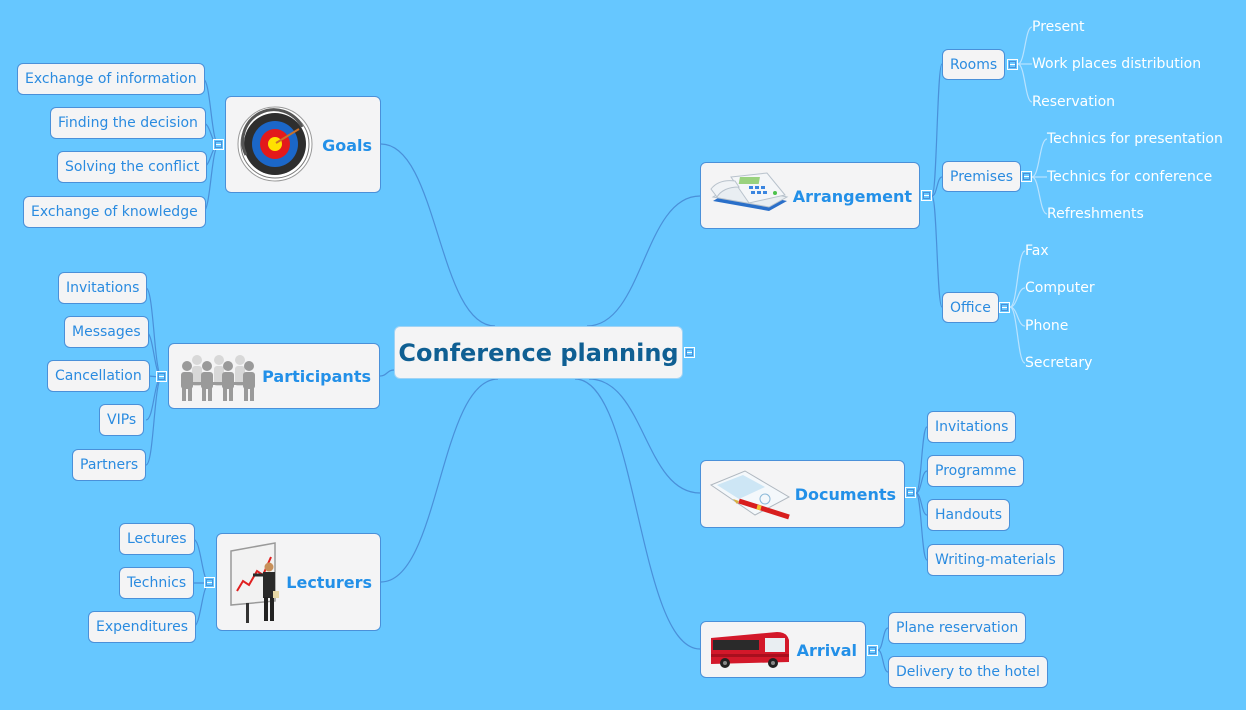 This screenshot has height=710, width=1246. I want to click on topic-documents: Documents, so click(802, 494).